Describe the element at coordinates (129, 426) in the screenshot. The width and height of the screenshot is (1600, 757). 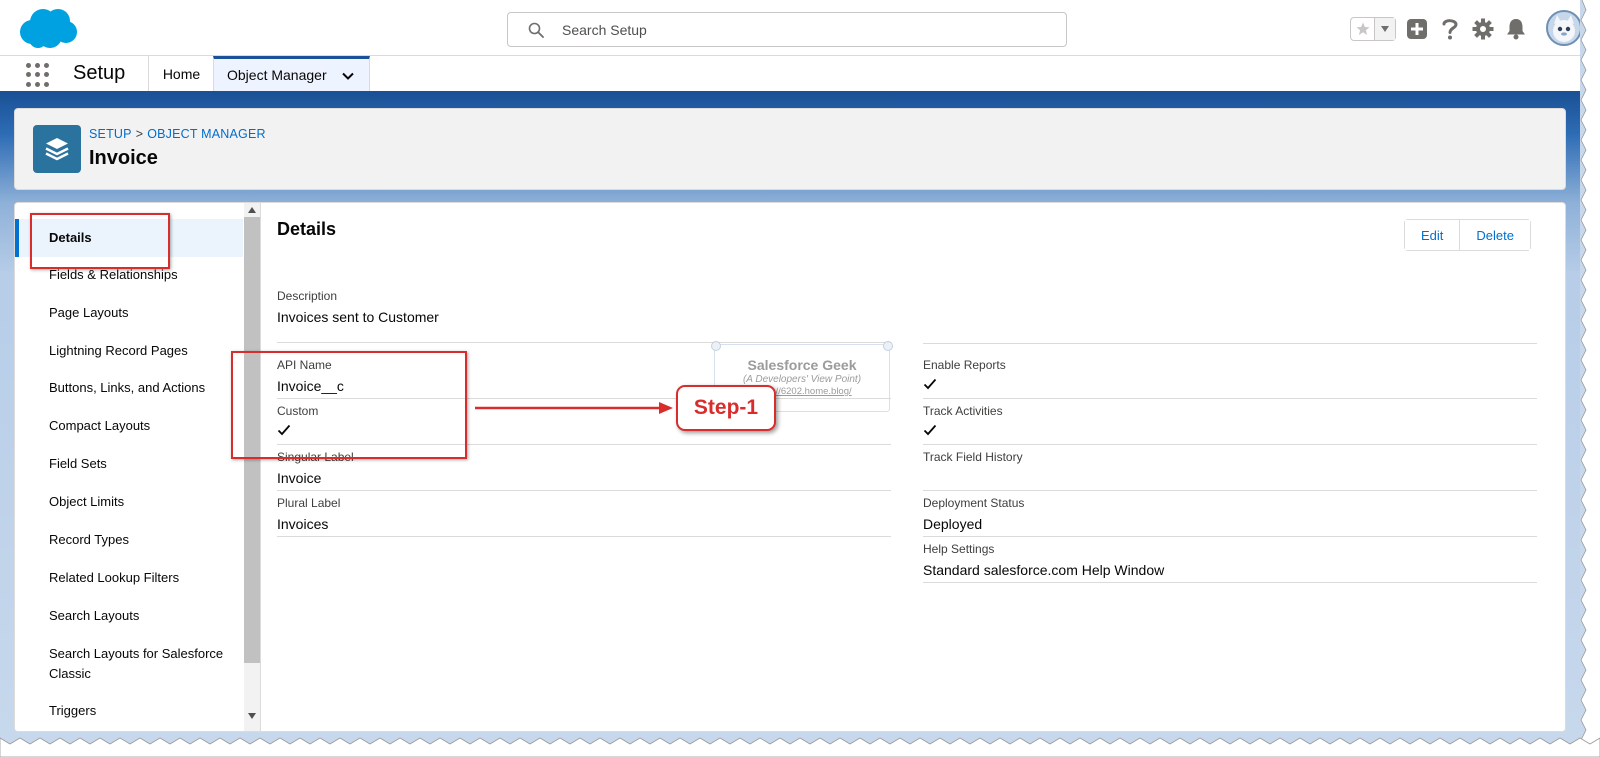
I see `sidebar-item-compact-layouts: Compact Layouts` at that location.